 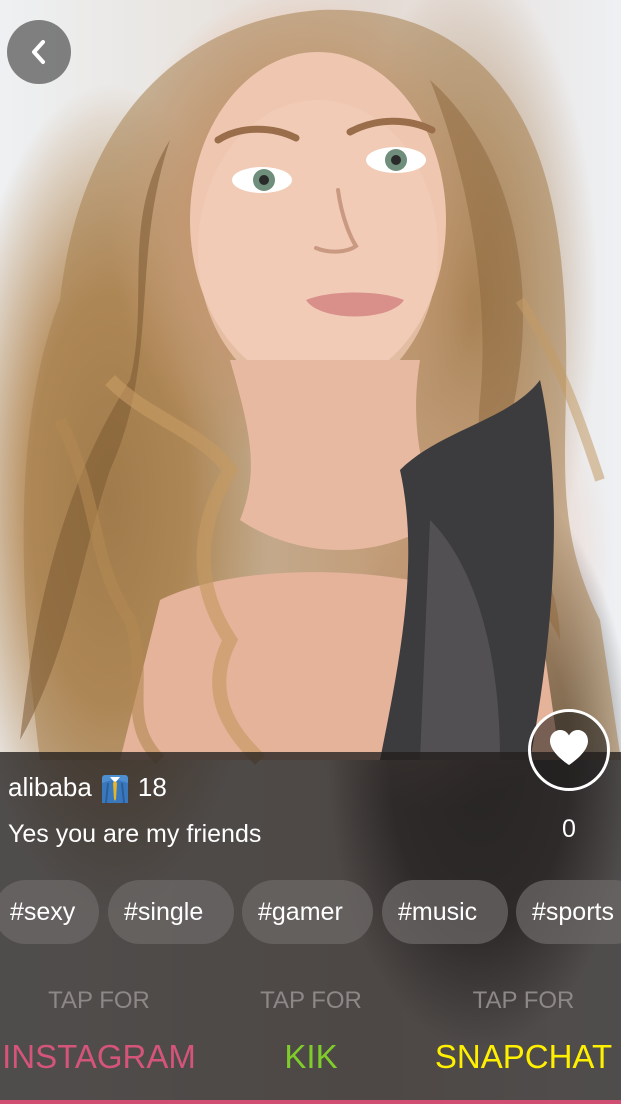 What do you see at coordinates (445, 912) in the screenshot?
I see `tag-music: #music` at bounding box center [445, 912].